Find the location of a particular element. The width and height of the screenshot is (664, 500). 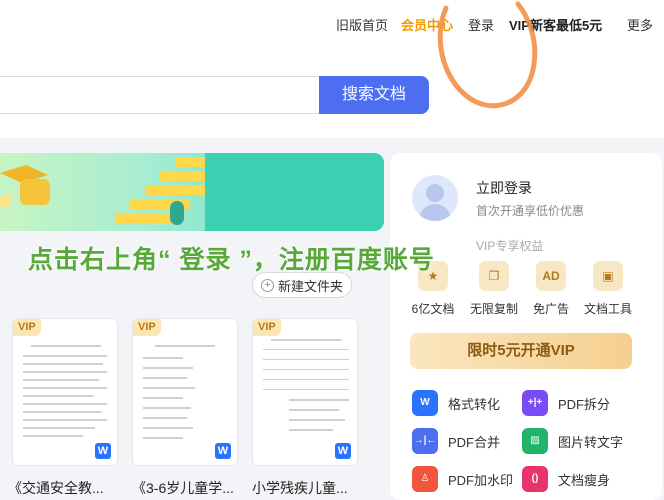

avatar-body is located at coordinates (435, 212).